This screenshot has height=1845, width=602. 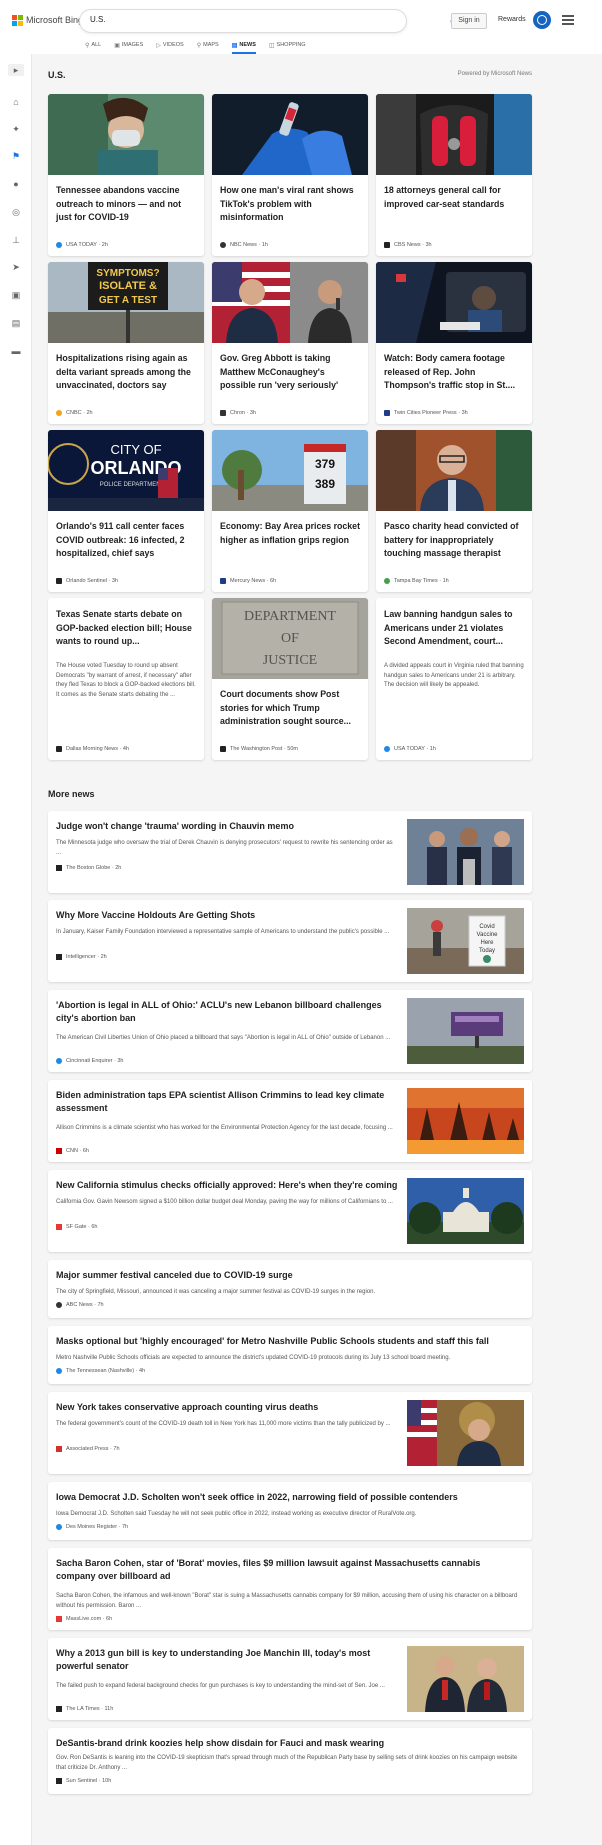 What do you see at coordinates (208, 45) in the screenshot?
I see `tab-maps: ⚲ MAPS` at bounding box center [208, 45].